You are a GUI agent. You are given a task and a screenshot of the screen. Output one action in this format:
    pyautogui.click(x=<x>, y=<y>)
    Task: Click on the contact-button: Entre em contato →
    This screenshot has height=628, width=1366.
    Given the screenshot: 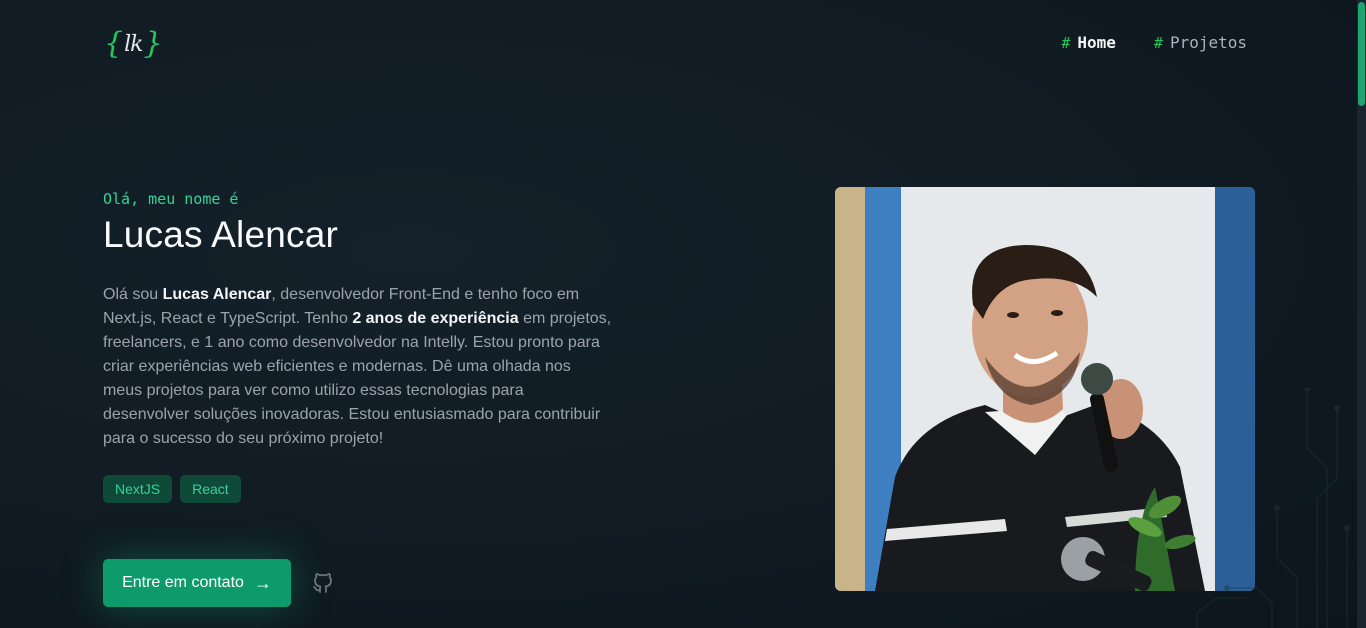 What is the action you would take?
    pyautogui.click(x=197, y=583)
    